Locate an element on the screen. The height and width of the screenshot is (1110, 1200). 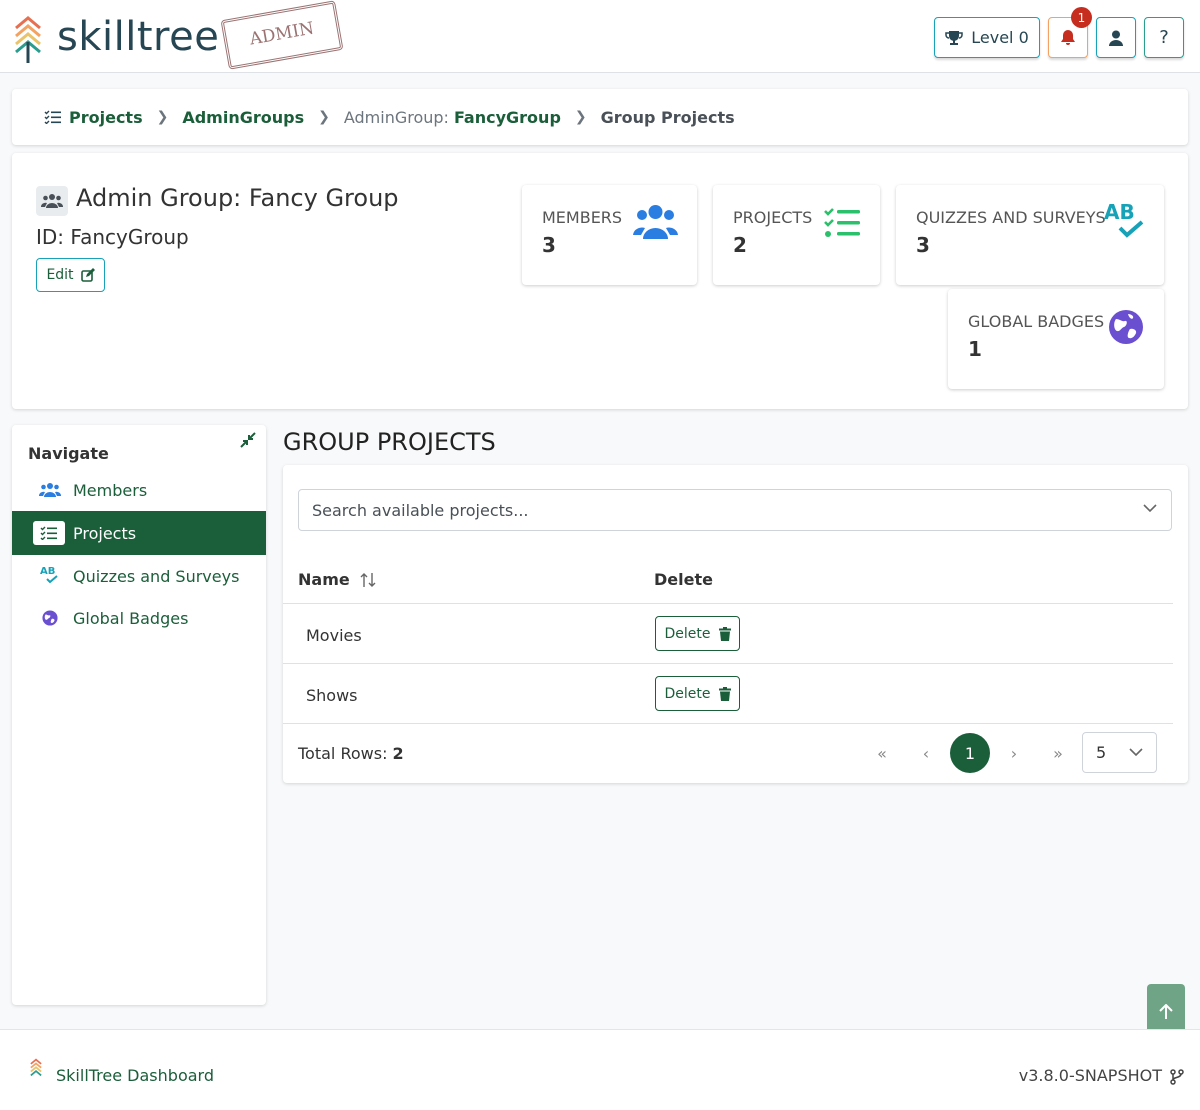
nav-item-projects: Projects is located at coordinates (139, 533).